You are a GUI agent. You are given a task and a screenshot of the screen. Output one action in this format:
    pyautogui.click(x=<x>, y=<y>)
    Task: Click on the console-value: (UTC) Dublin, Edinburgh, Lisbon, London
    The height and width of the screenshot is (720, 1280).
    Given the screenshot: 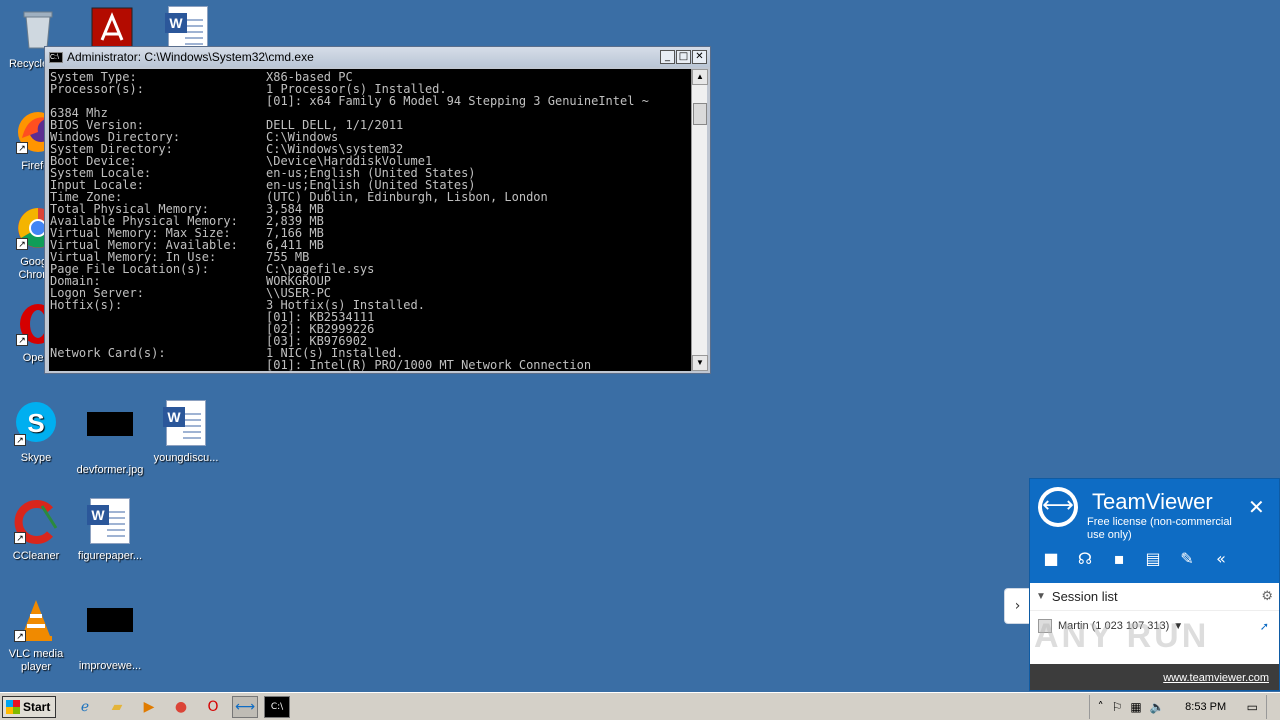 What is the action you would take?
    pyautogui.click(x=407, y=197)
    